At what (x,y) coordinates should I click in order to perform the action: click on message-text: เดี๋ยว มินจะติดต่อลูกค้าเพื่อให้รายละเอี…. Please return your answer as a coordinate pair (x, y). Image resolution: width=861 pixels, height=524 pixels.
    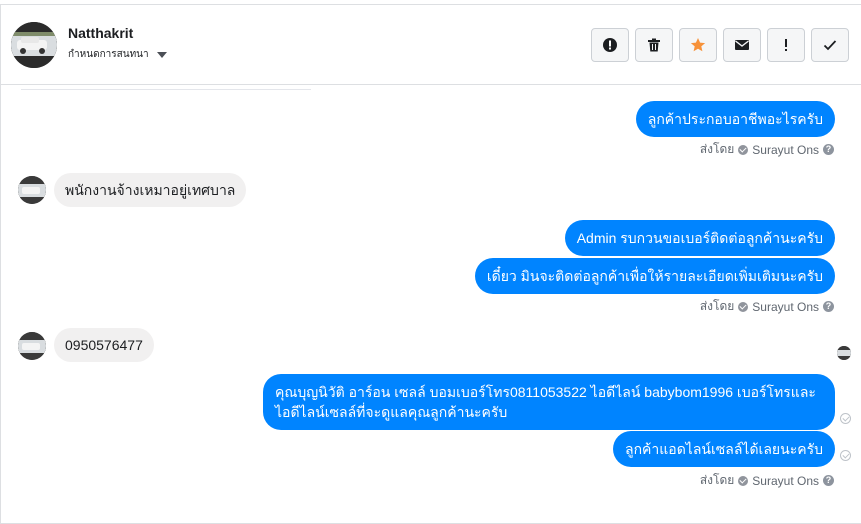
    Looking at the image, I should click on (654, 276).